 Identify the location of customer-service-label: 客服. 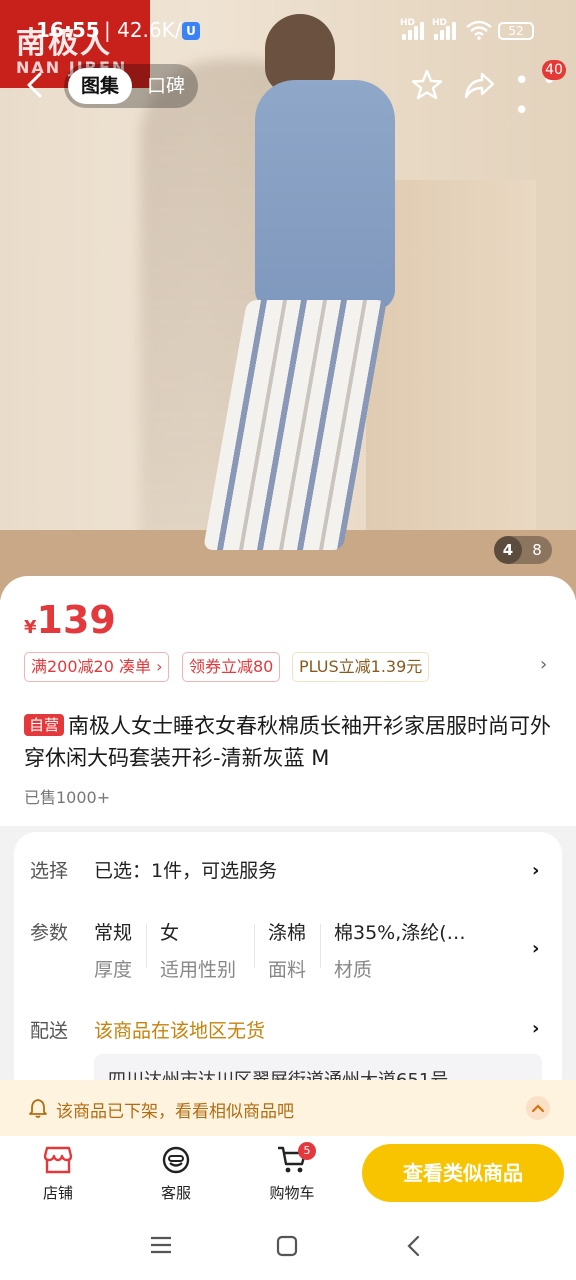
(175, 1193).